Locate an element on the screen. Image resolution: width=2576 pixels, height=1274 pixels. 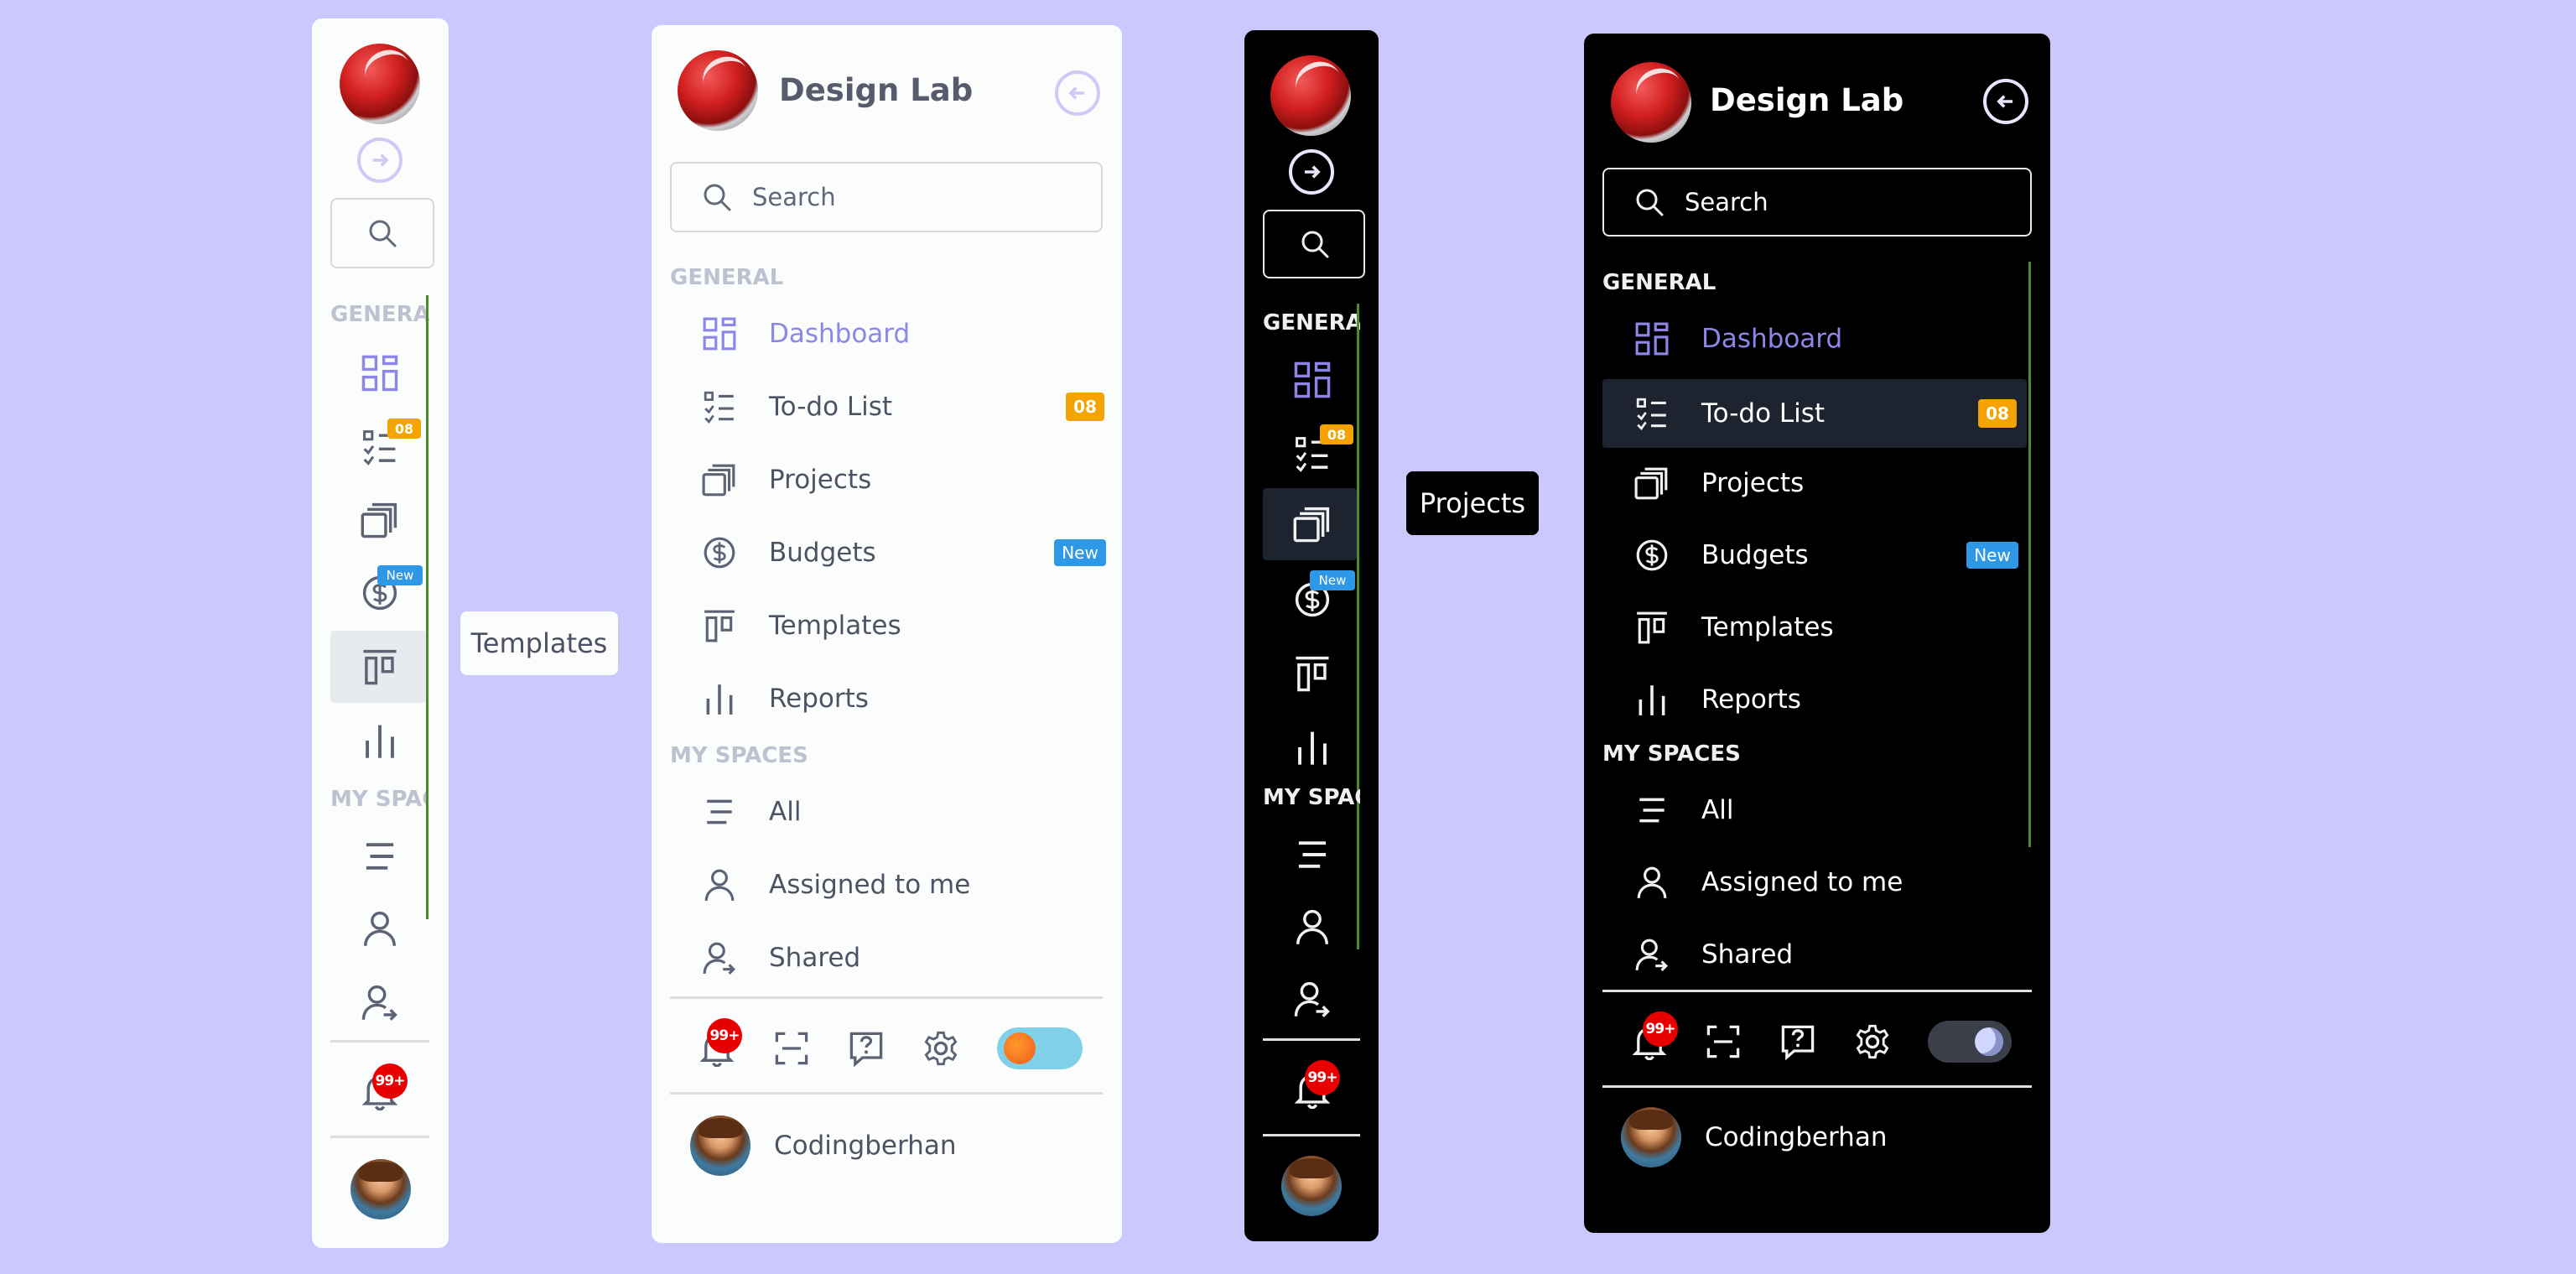
section-label-my-spaces: MY SPACES is located at coordinates (739, 755).